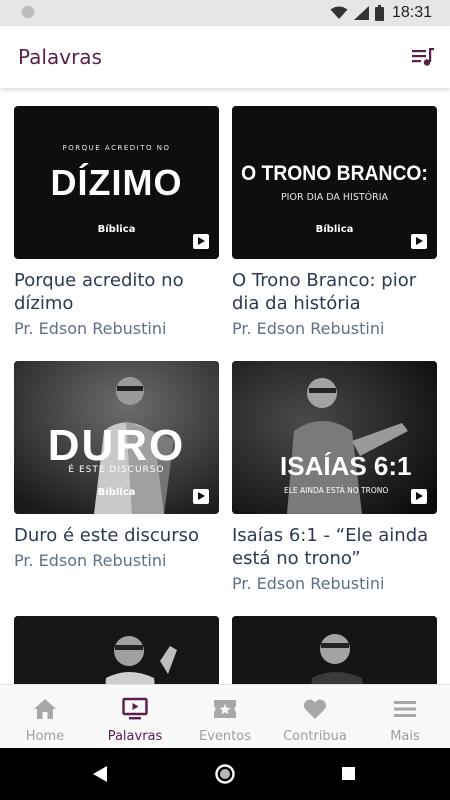 The height and width of the screenshot is (800, 450). What do you see at coordinates (225, 13) in the screenshot?
I see `status-bar: 18:31` at bounding box center [225, 13].